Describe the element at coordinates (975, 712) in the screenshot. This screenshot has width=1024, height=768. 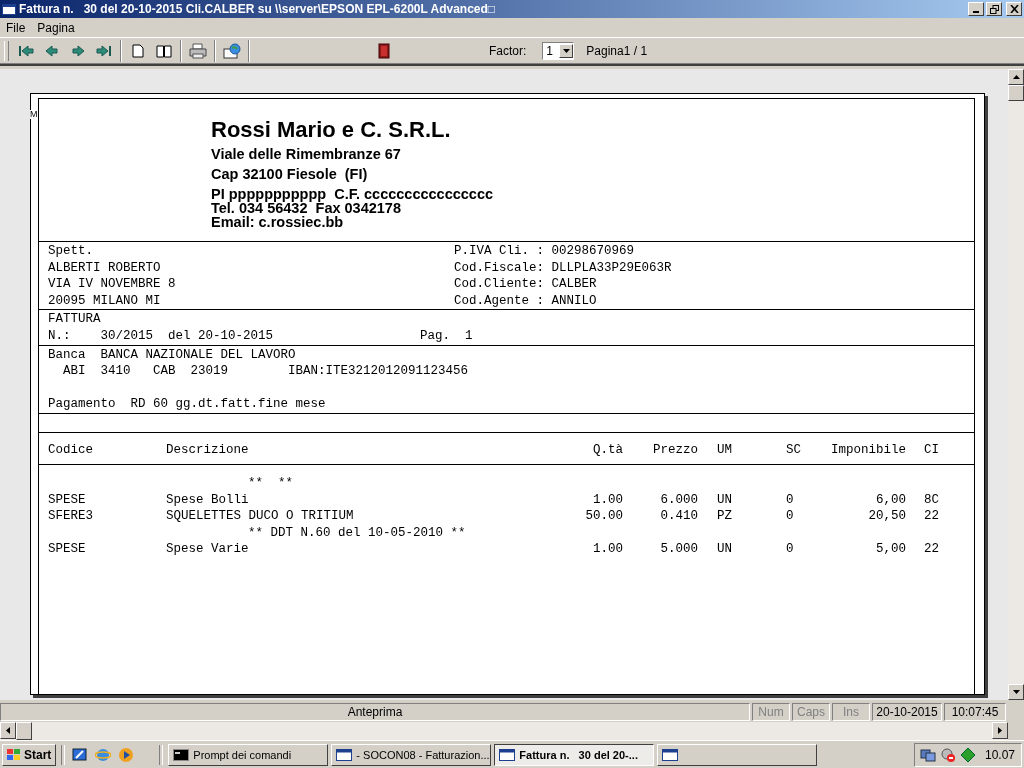
I see `status-time: 10:07:45` at that location.